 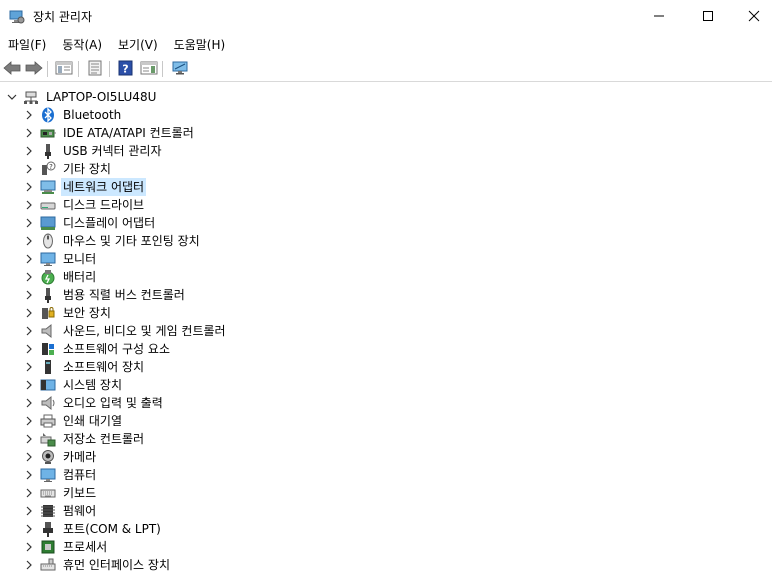 I want to click on tree-item: 프로세서, so click(x=65, y=547).